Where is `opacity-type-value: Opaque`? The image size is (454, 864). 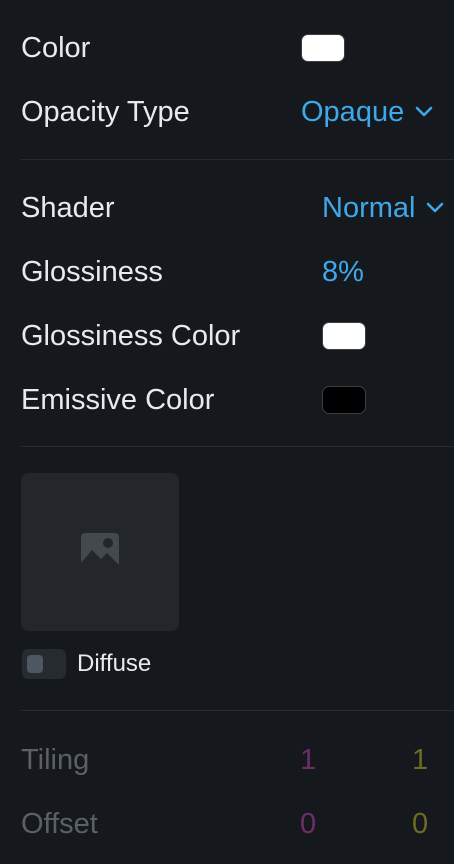
opacity-type-value: Opaque is located at coordinates (367, 112).